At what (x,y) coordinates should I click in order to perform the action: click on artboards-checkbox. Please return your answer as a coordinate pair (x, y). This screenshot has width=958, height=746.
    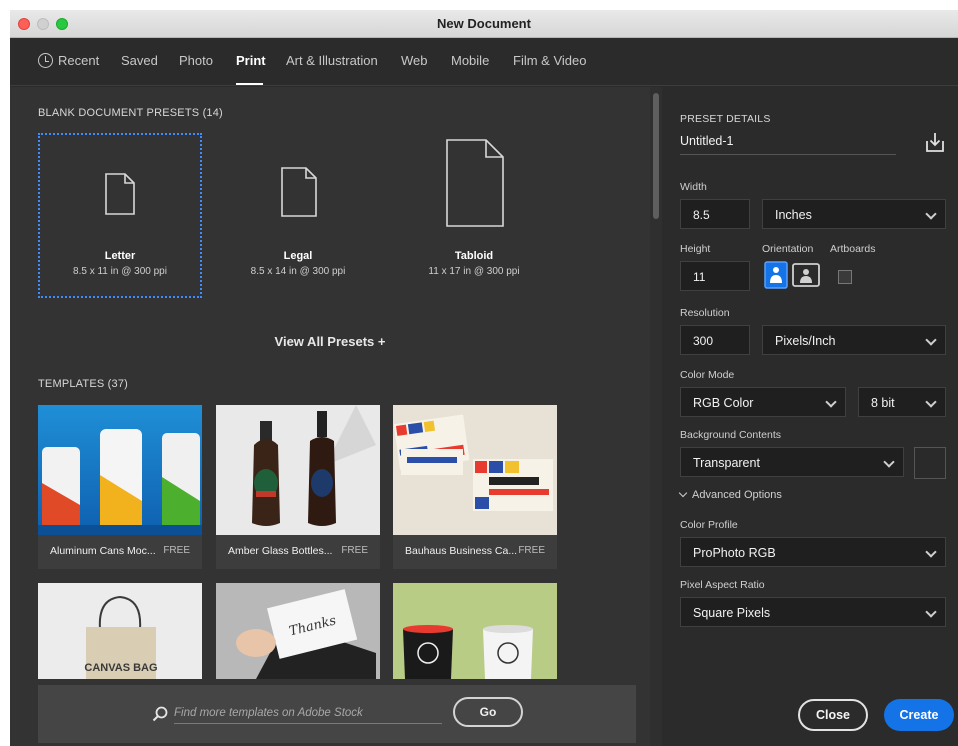
    Looking at the image, I should click on (845, 277).